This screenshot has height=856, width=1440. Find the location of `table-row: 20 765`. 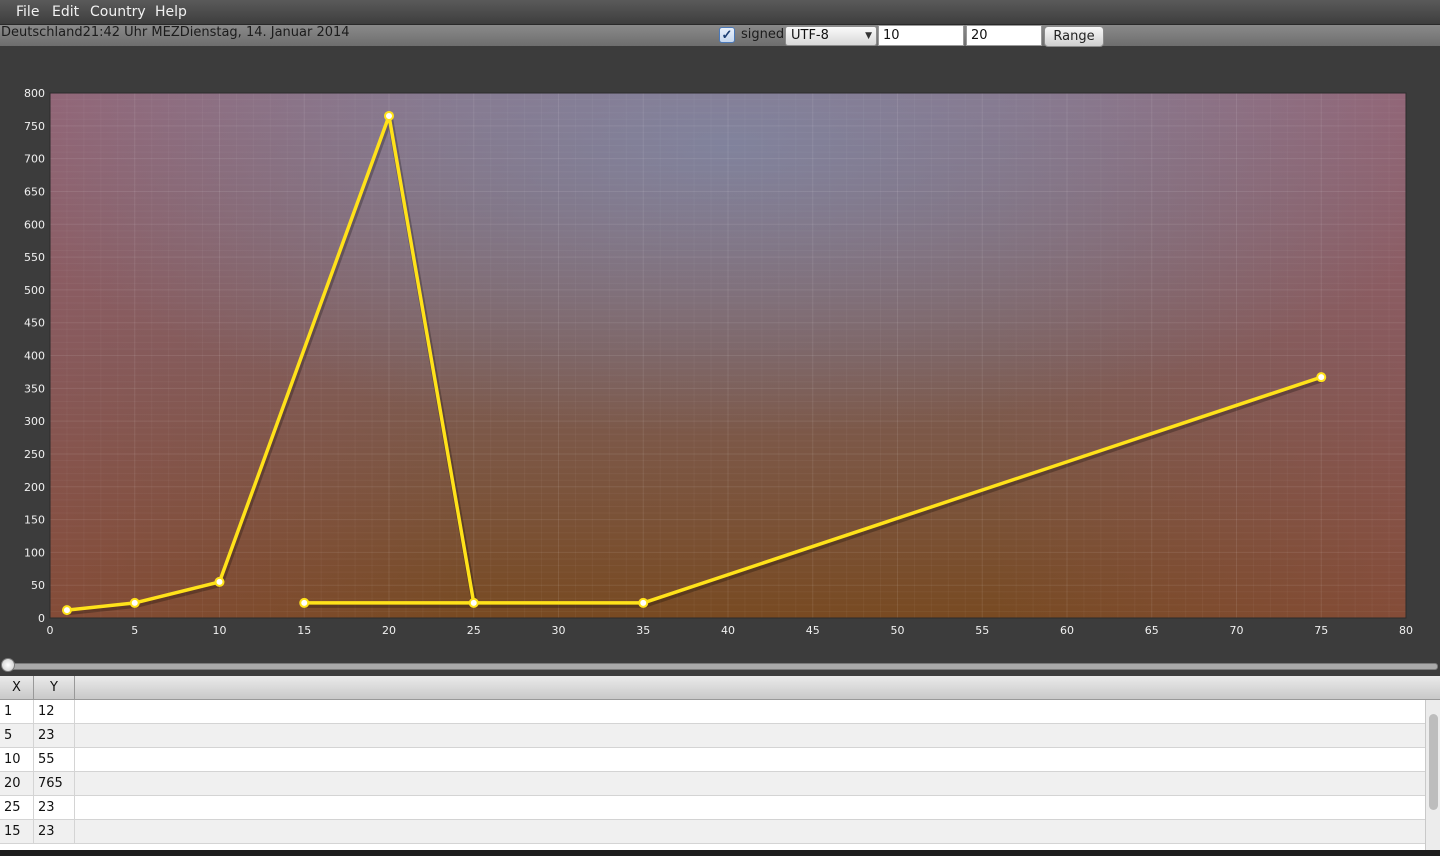

table-row: 20 765 is located at coordinates (712, 784).